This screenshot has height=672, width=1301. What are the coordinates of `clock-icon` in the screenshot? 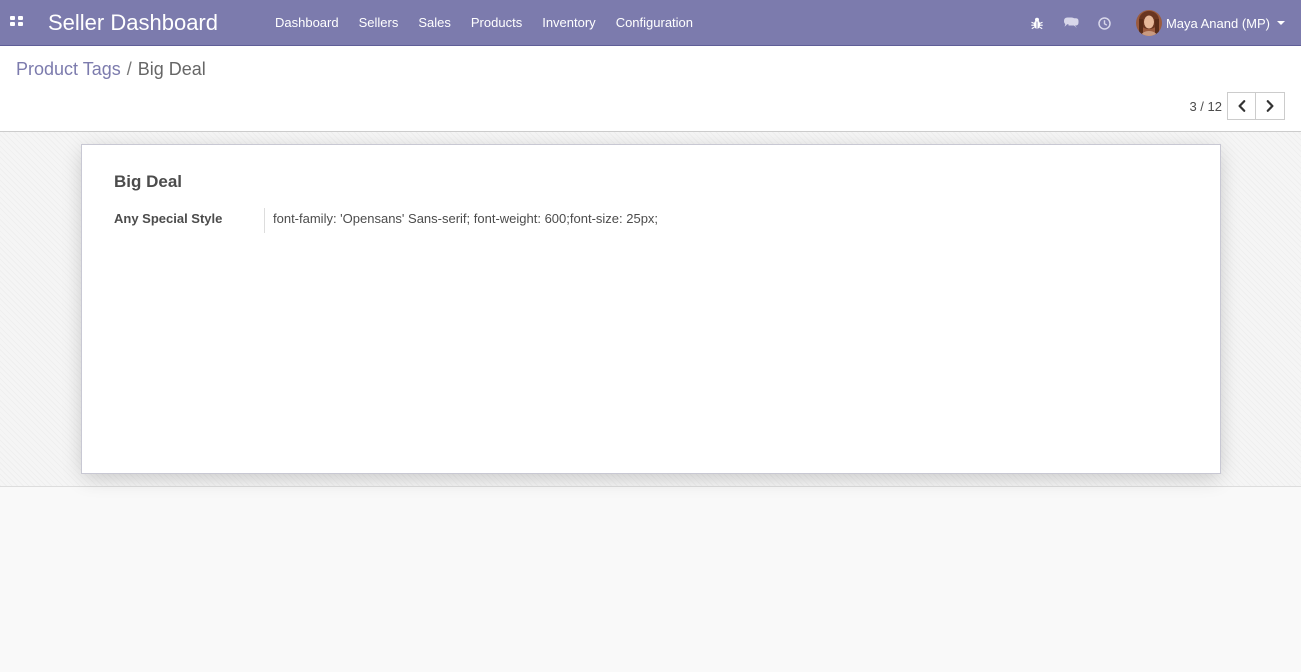 It's located at (1105, 23).